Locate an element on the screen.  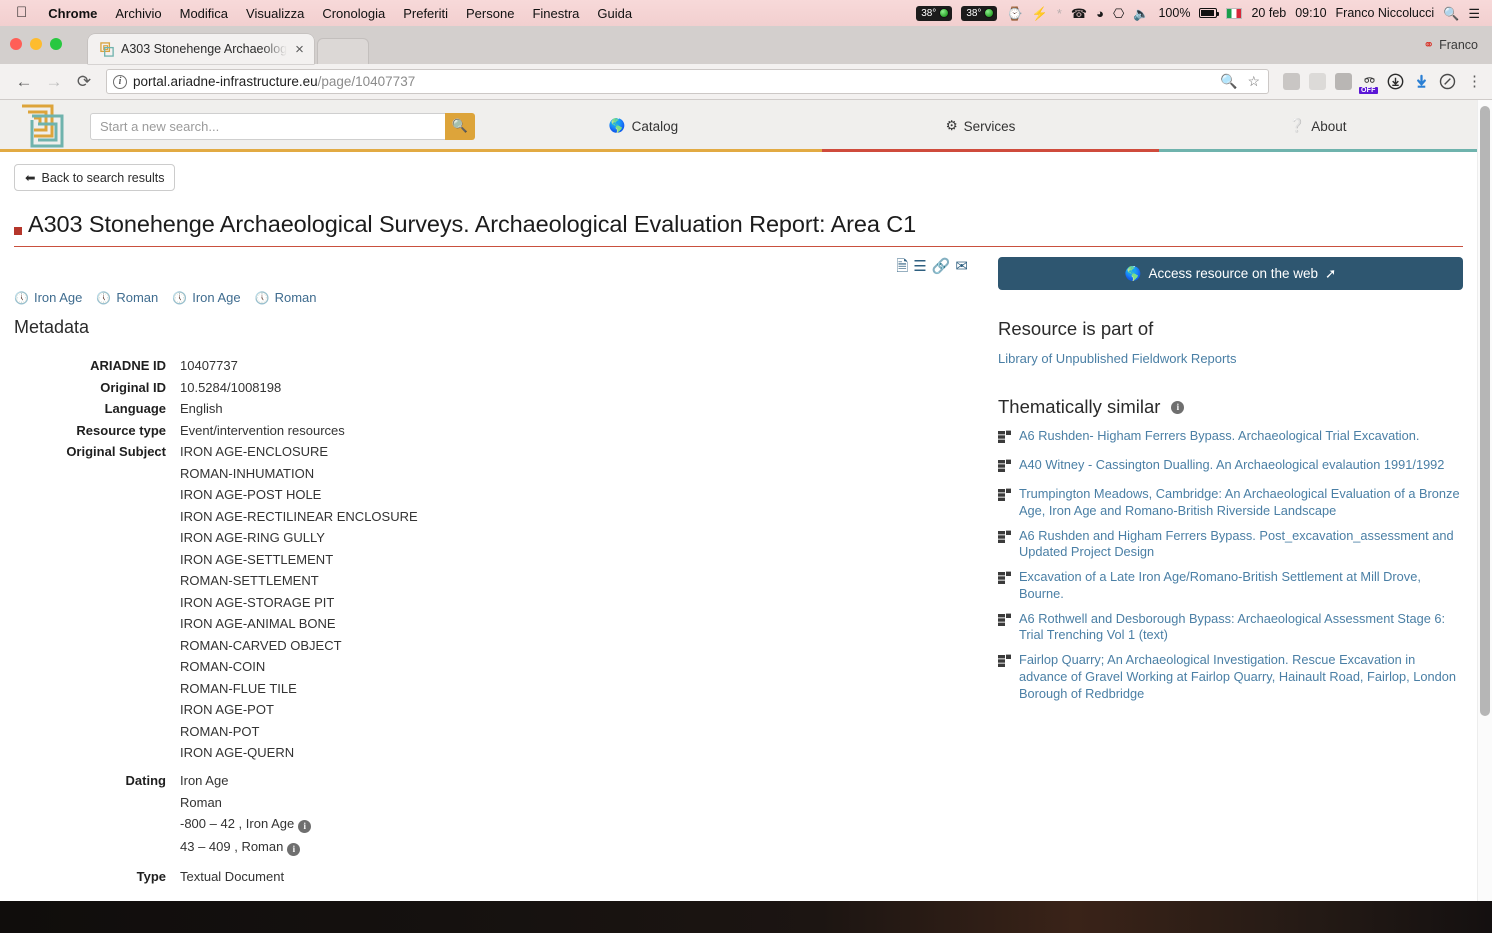
tab-strip: A303 Stonehenge Archaeolog × ⚭ Franco is located at coordinates (746, 45).